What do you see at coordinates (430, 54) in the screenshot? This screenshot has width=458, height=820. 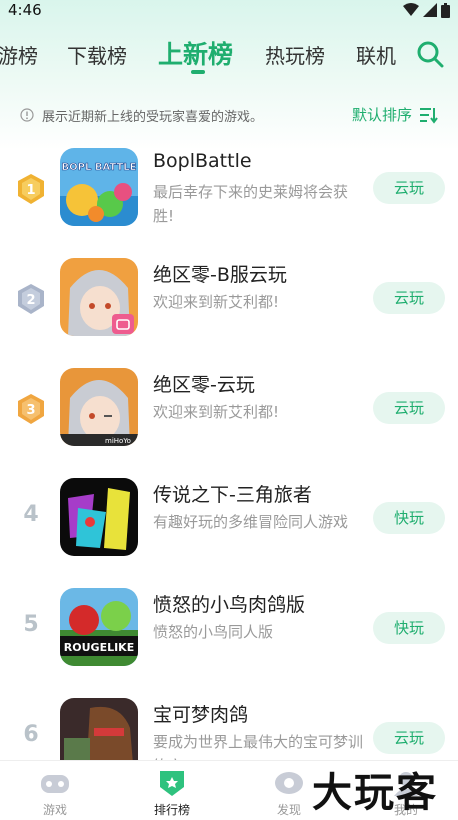 I see `search-icon` at bounding box center [430, 54].